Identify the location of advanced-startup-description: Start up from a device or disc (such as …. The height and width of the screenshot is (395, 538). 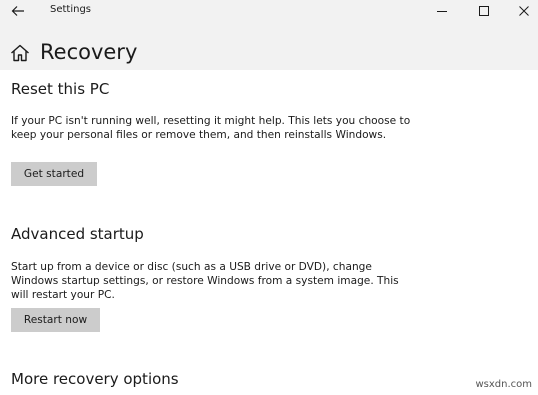
(205, 281).